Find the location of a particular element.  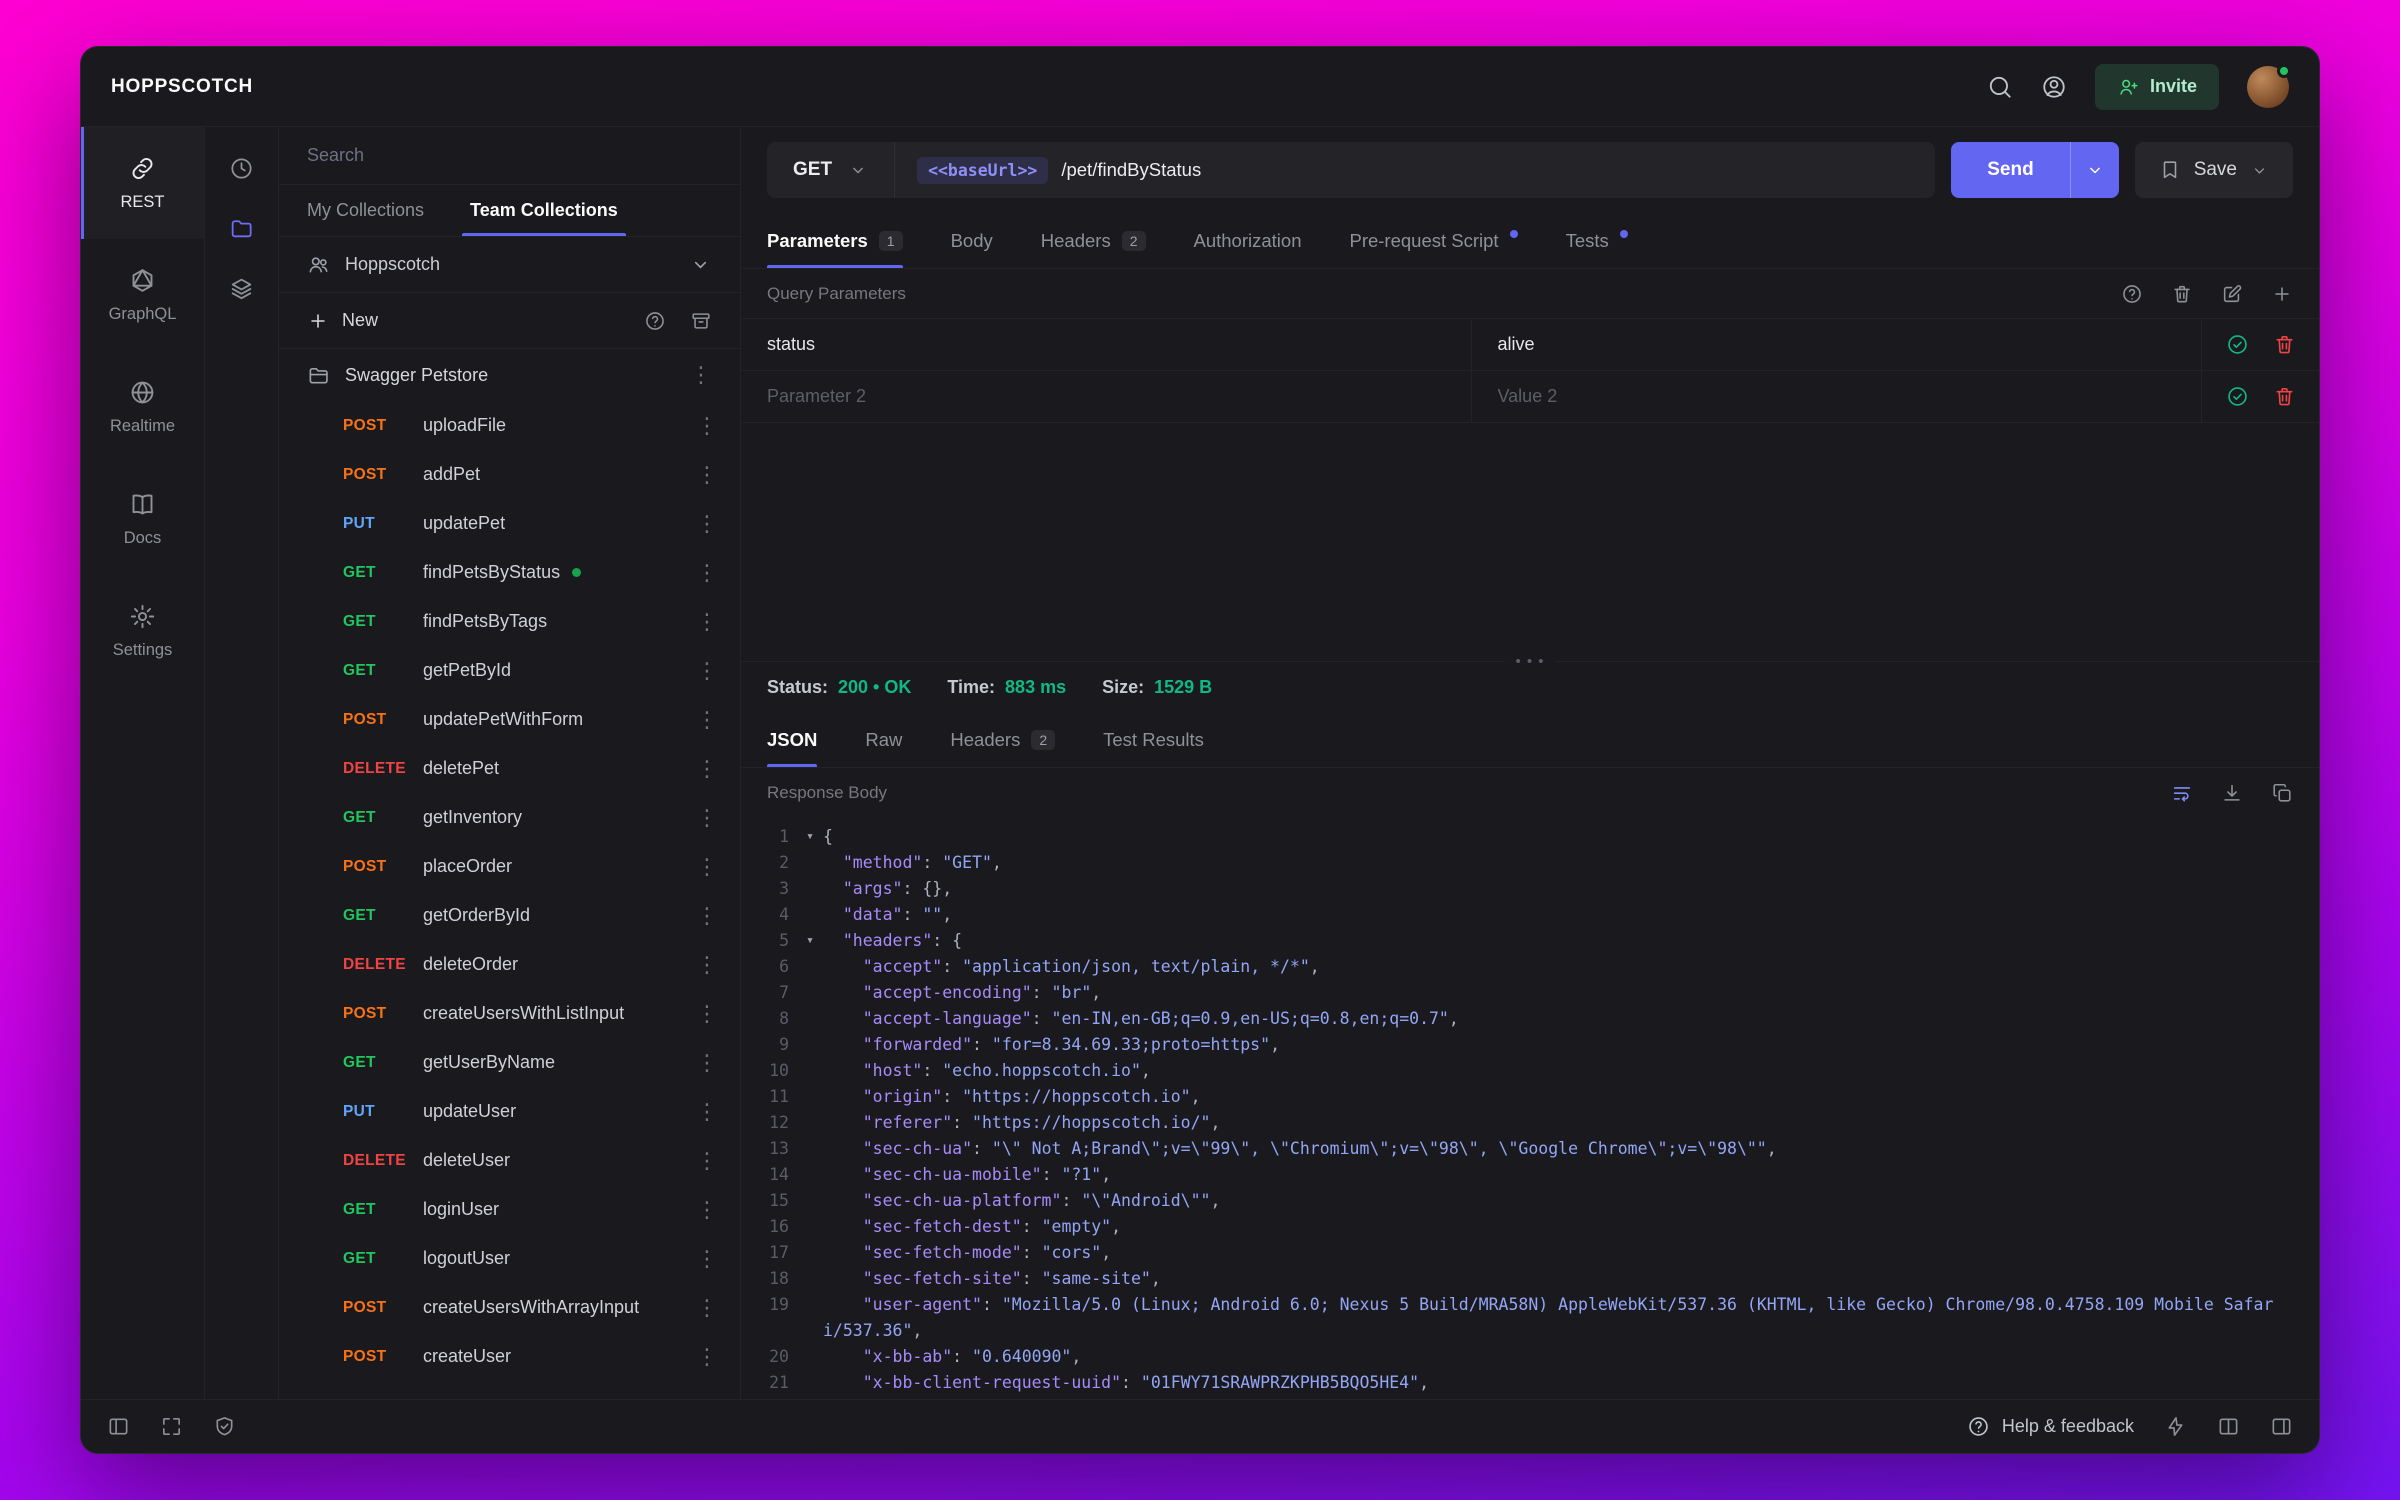

request-item: GET findPetsByStatus is located at coordinates (509, 572).